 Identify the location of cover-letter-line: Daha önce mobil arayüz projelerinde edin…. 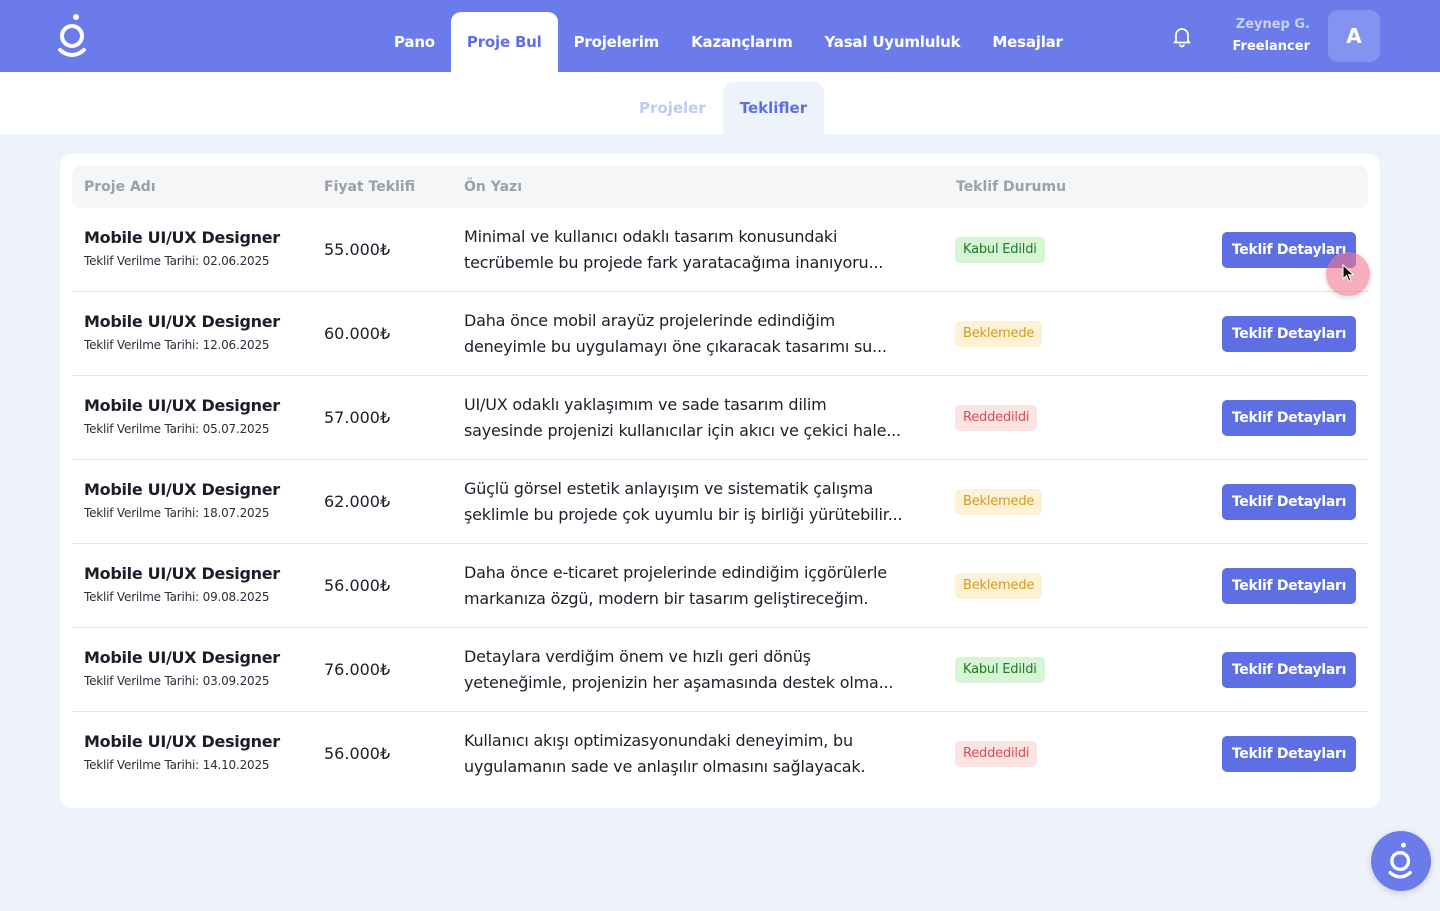
(649, 320).